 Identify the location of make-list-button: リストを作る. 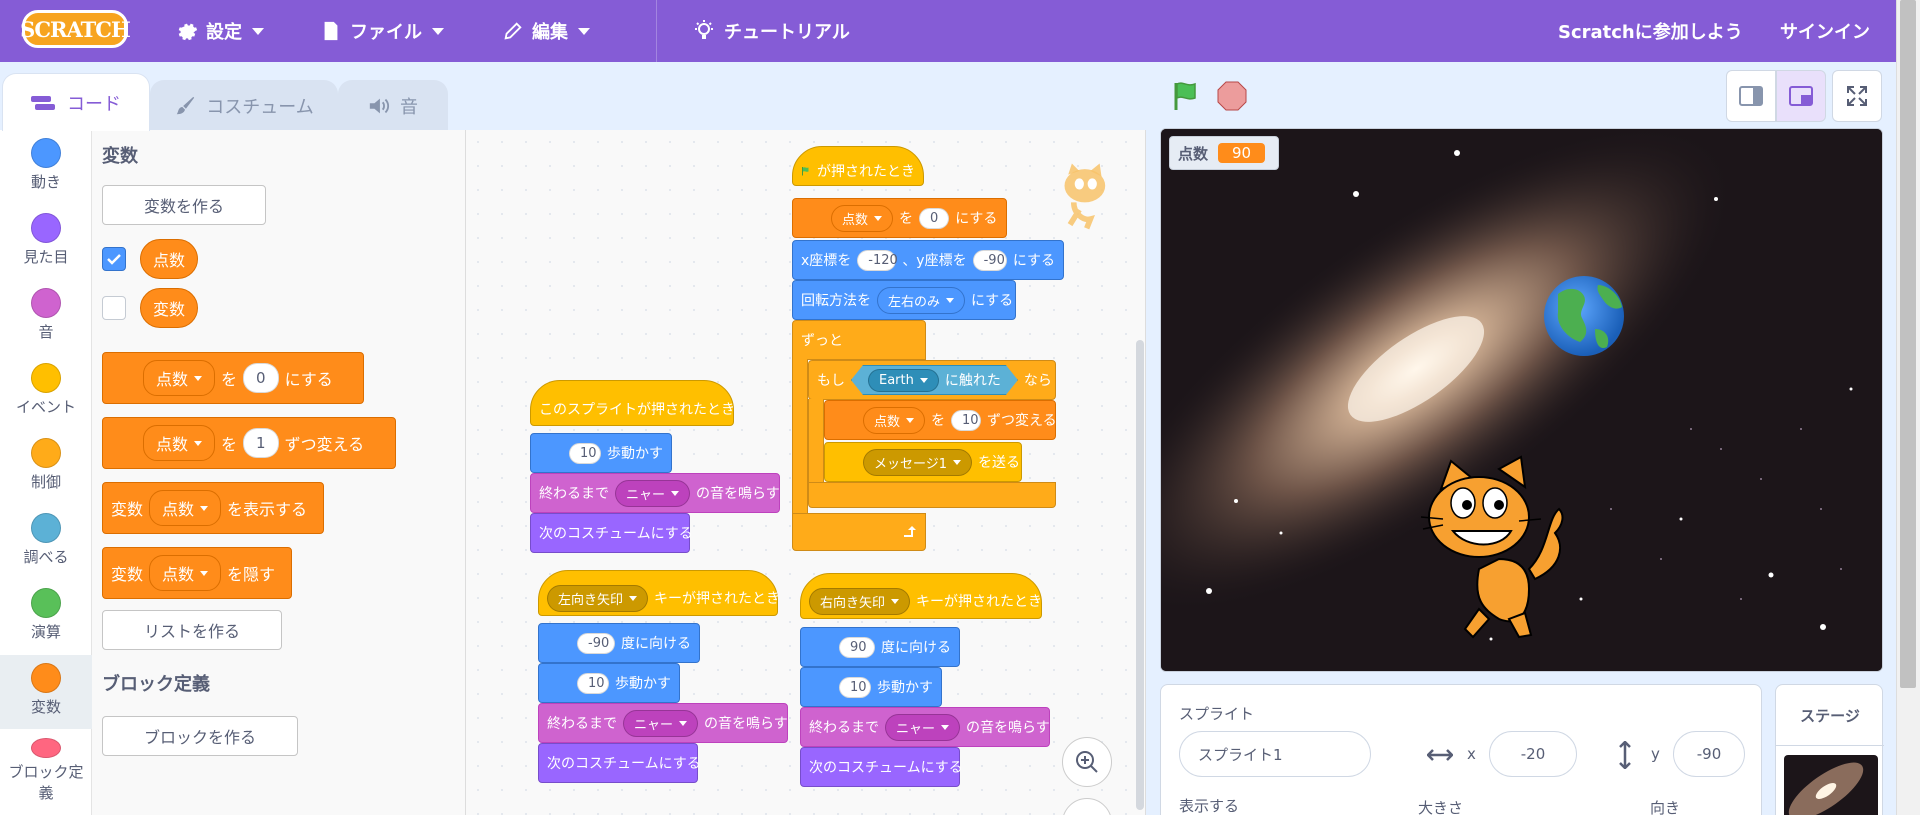
(192, 630).